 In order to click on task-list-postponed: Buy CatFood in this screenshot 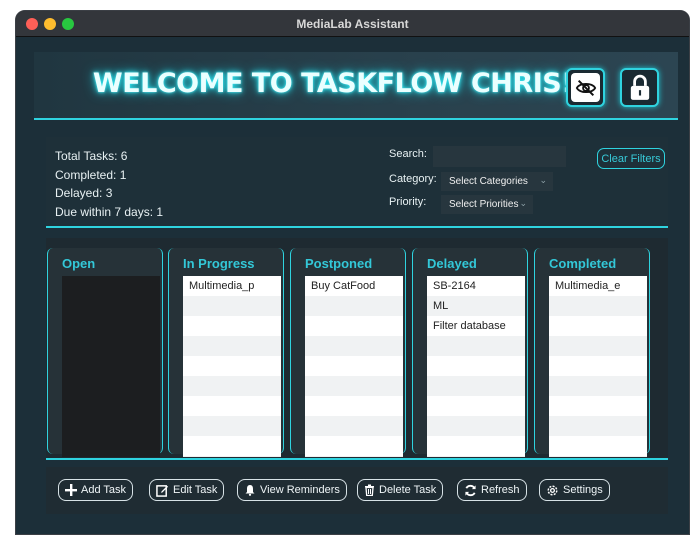, I will do `click(354, 366)`.